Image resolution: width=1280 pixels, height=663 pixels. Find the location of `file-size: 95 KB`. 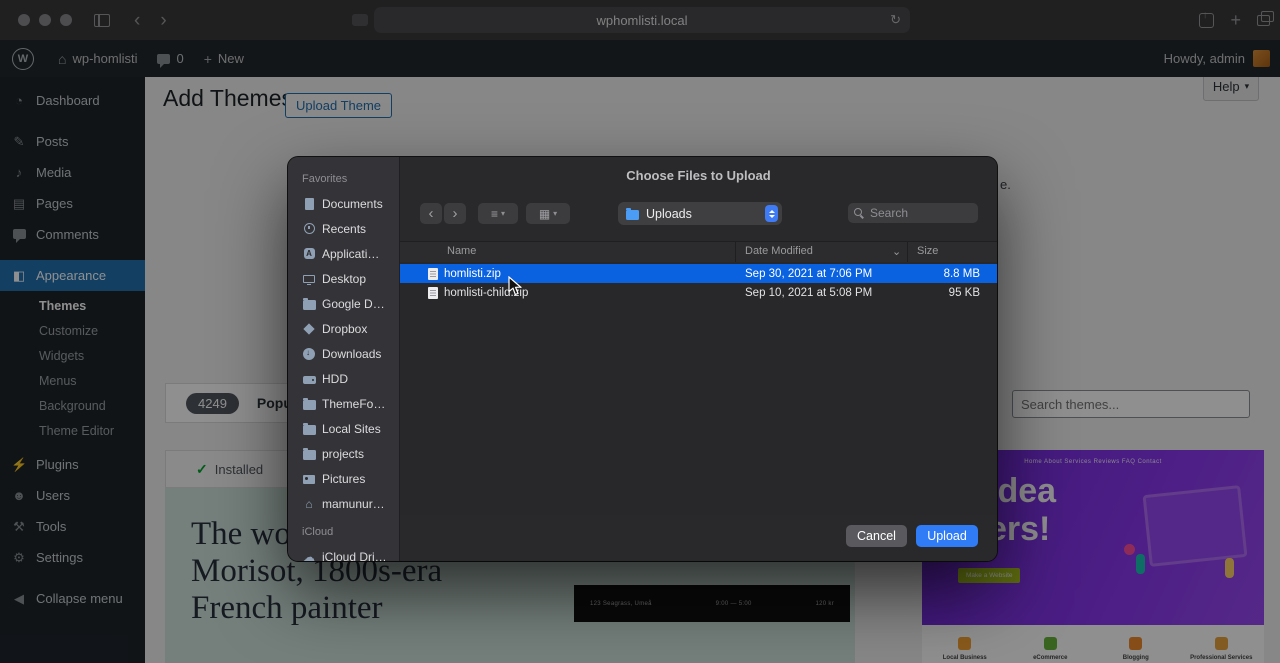

file-size: 95 KB is located at coordinates (964, 292).